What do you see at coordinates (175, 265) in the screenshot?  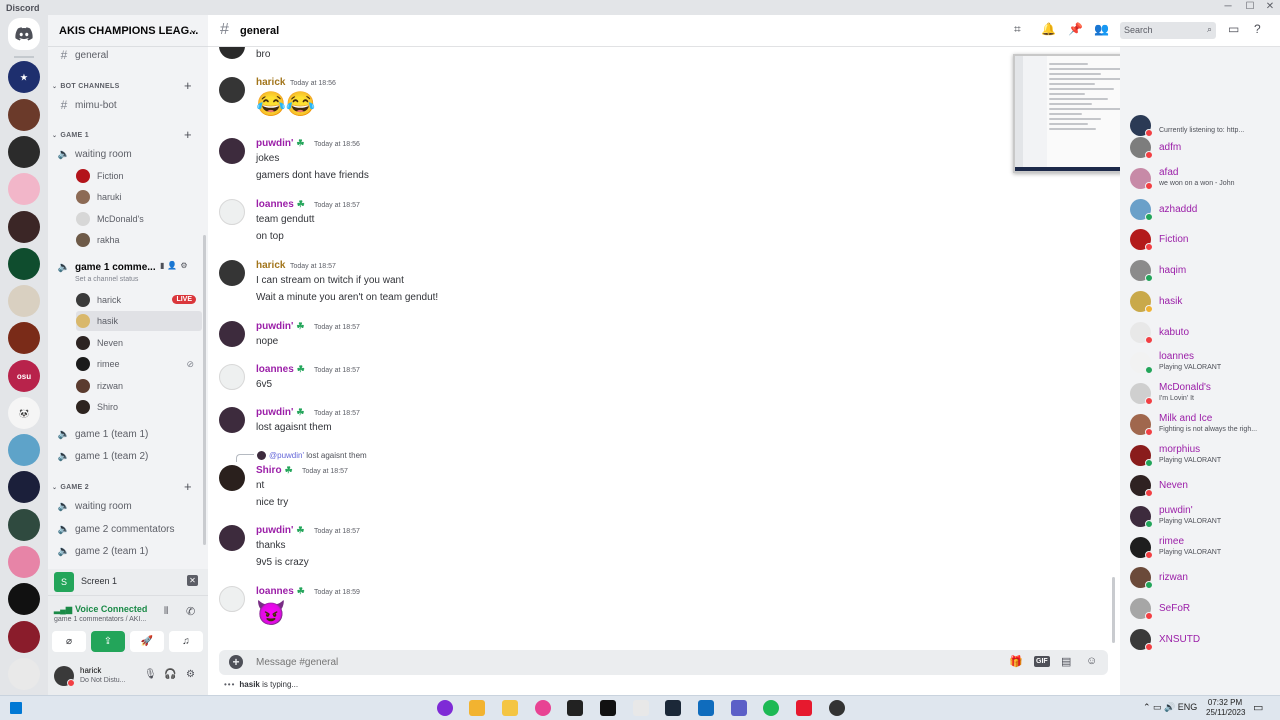 I see `channel-action-icons: ▮👤⚙` at bounding box center [175, 265].